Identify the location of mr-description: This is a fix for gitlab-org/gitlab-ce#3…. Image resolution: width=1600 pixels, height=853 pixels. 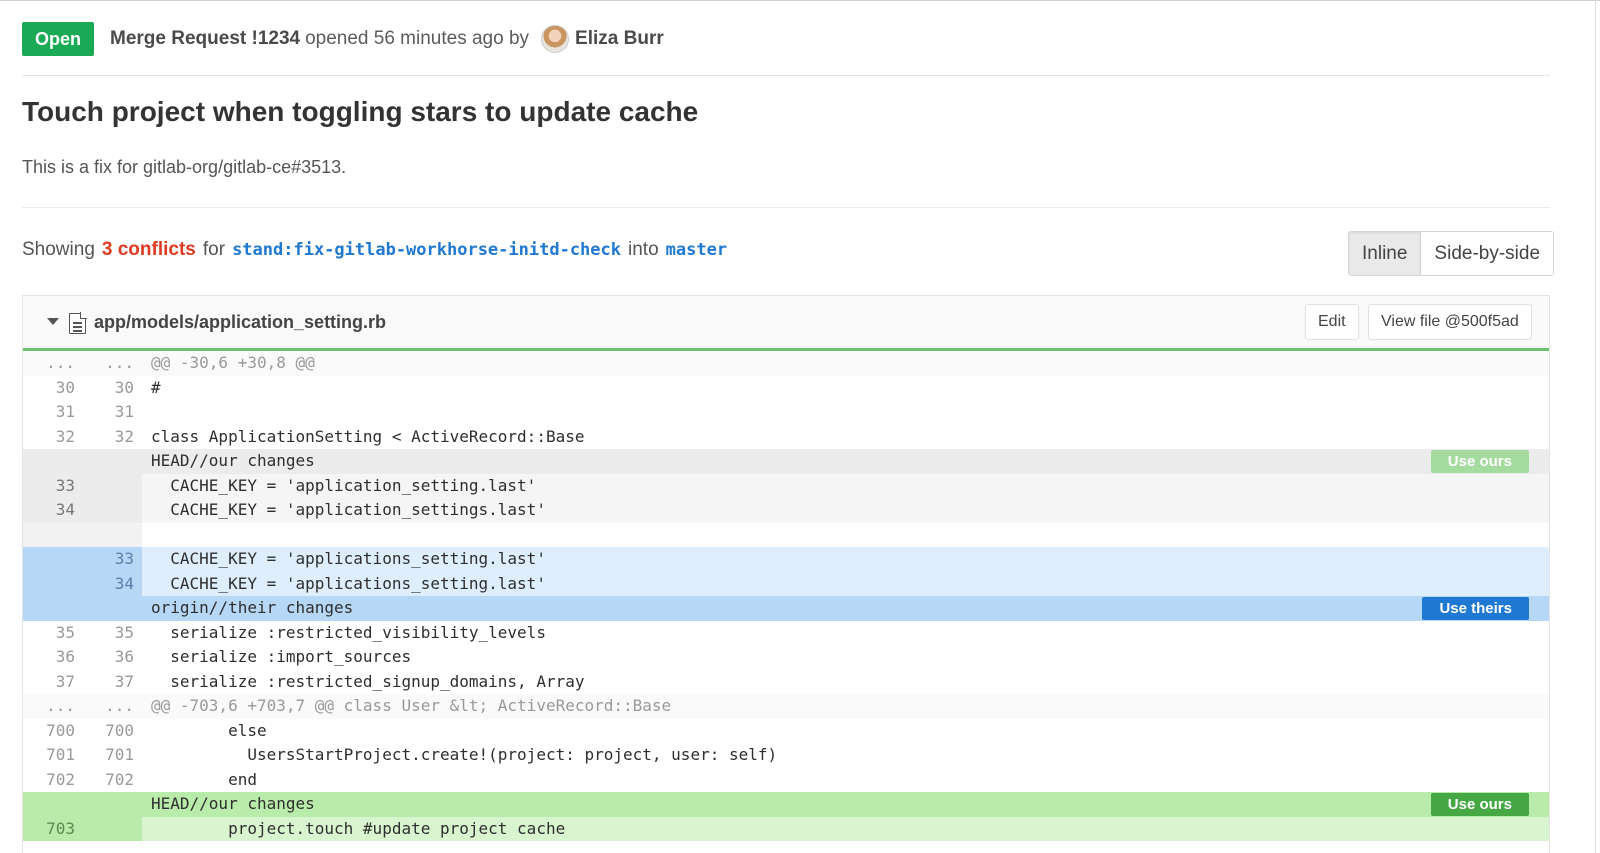
(184, 167).